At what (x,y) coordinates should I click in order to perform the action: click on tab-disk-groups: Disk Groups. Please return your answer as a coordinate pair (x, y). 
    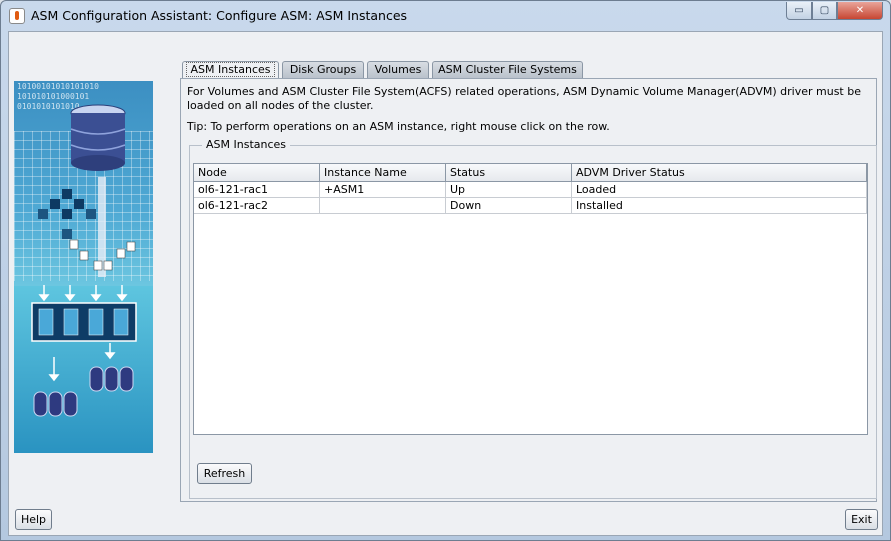
    Looking at the image, I should click on (323, 70).